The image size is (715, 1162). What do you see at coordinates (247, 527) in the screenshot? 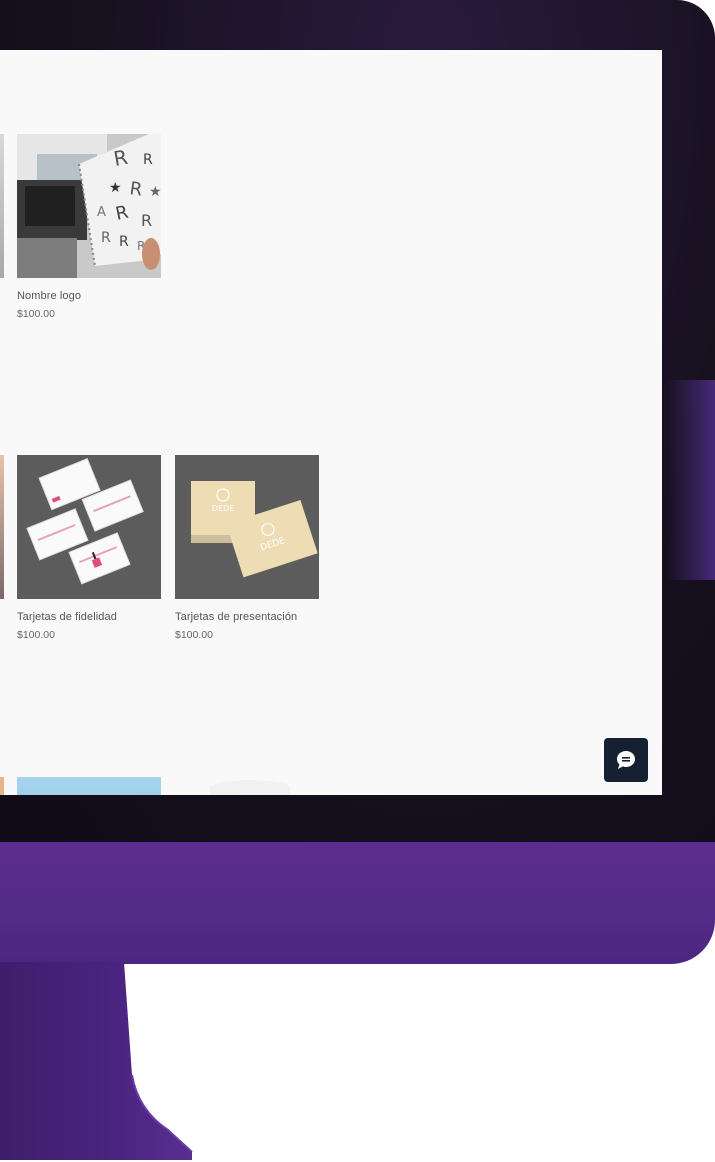
I see `business-cards-image: DEDE DEDE` at bounding box center [247, 527].